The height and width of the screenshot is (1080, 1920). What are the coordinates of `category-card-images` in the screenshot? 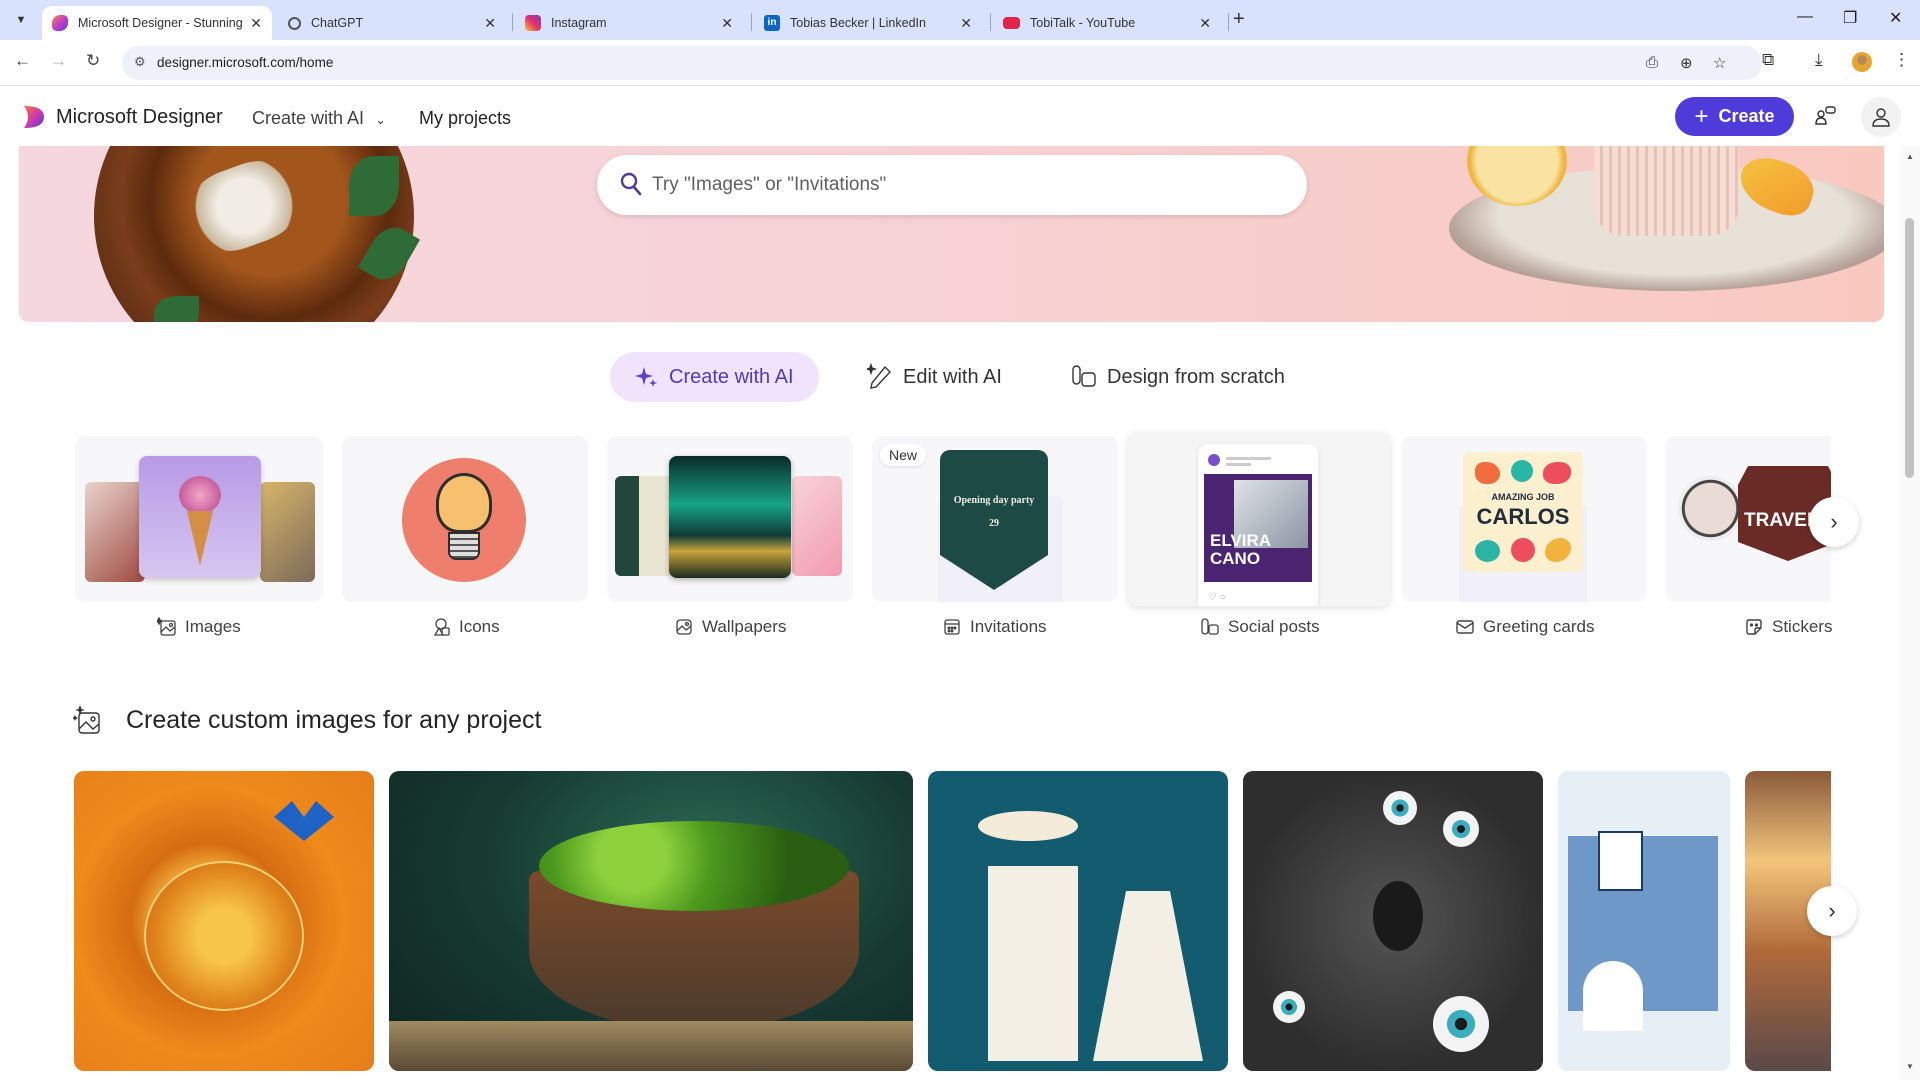 It's located at (199, 519).